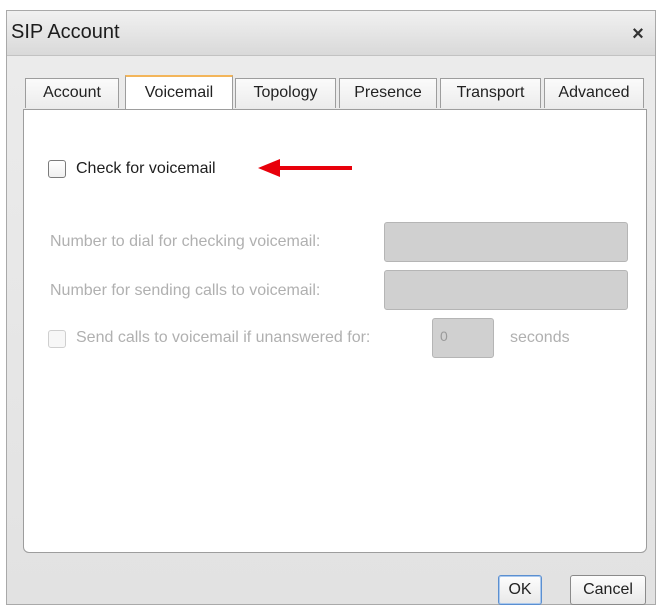  What do you see at coordinates (594, 93) in the screenshot?
I see `tab-advanced: Advanced` at bounding box center [594, 93].